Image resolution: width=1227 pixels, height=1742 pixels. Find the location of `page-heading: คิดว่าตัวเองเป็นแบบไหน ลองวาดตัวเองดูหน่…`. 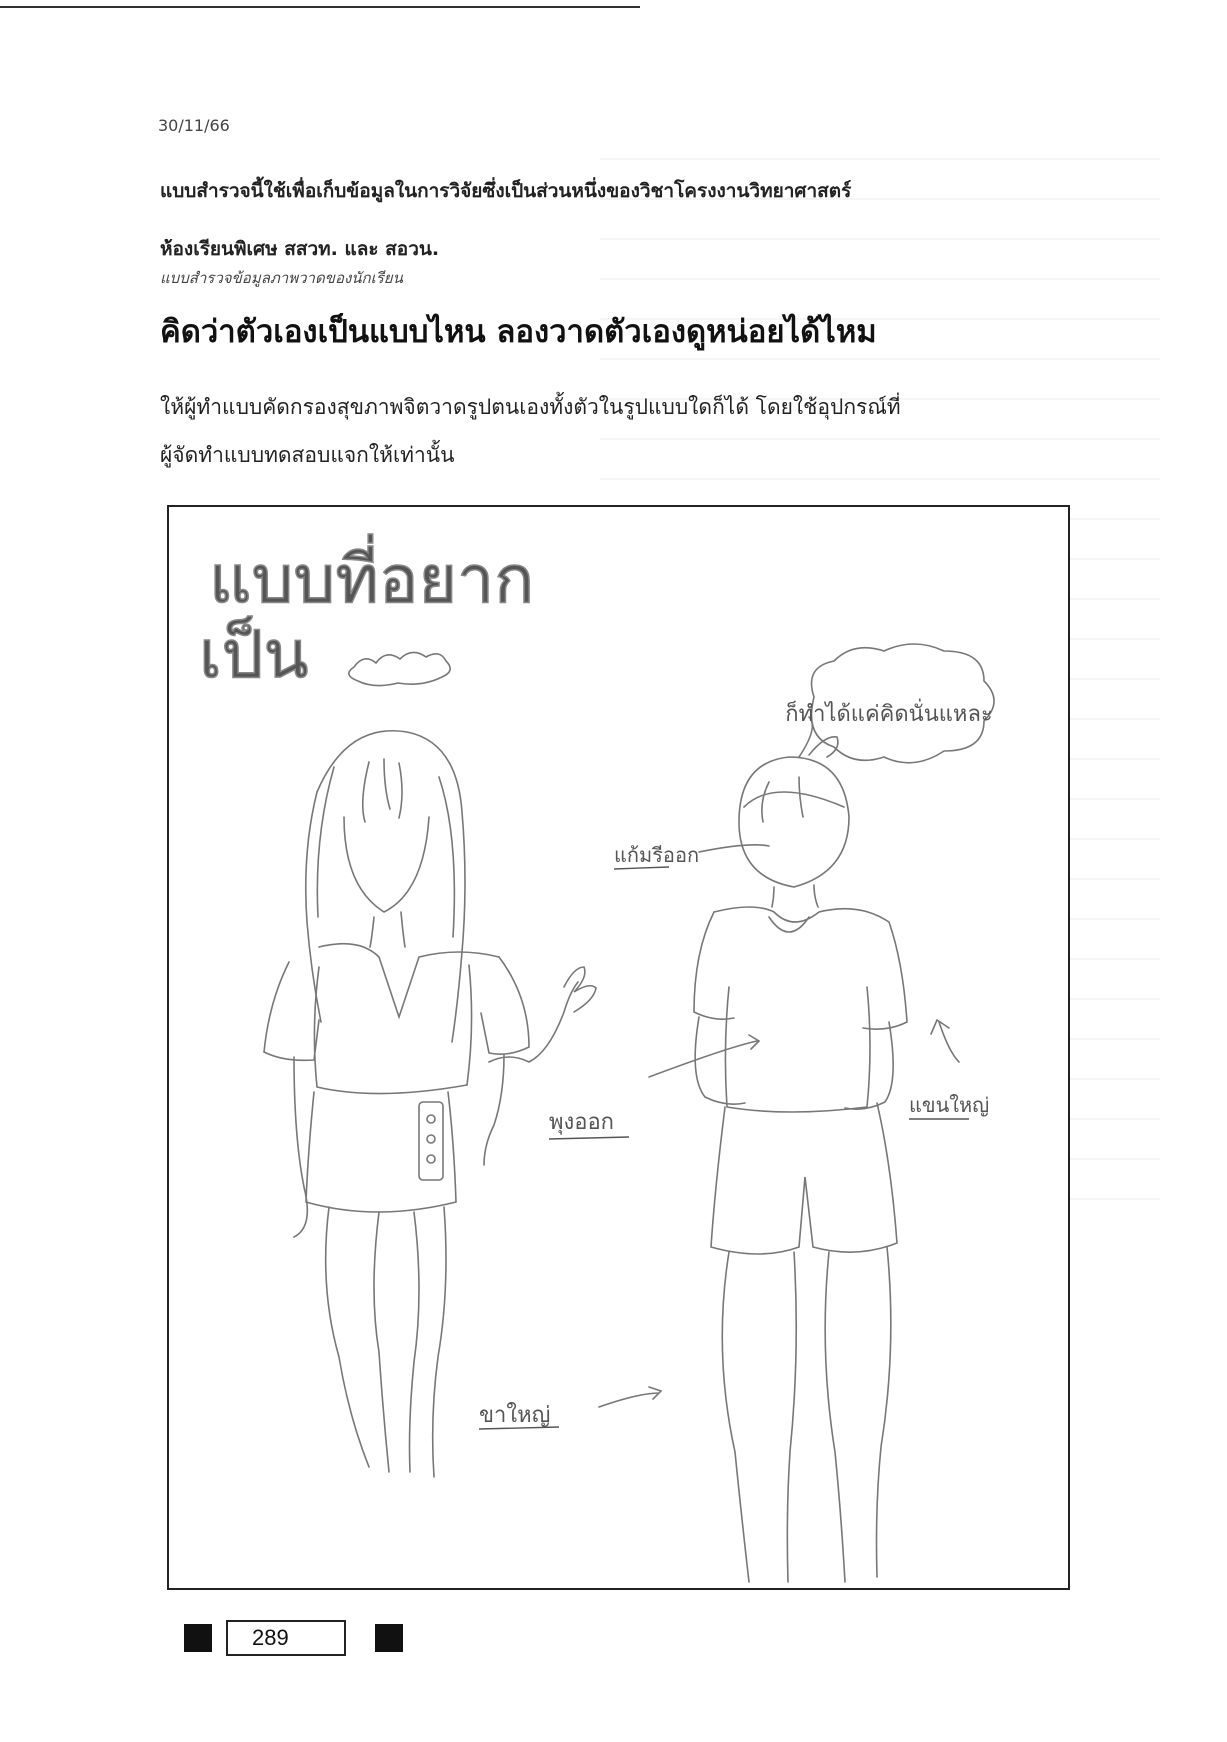

page-heading: คิดว่าตัวเองเป็นแบบไหน ลองวาดตัวเองดูหน่… is located at coordinates (518, 332).